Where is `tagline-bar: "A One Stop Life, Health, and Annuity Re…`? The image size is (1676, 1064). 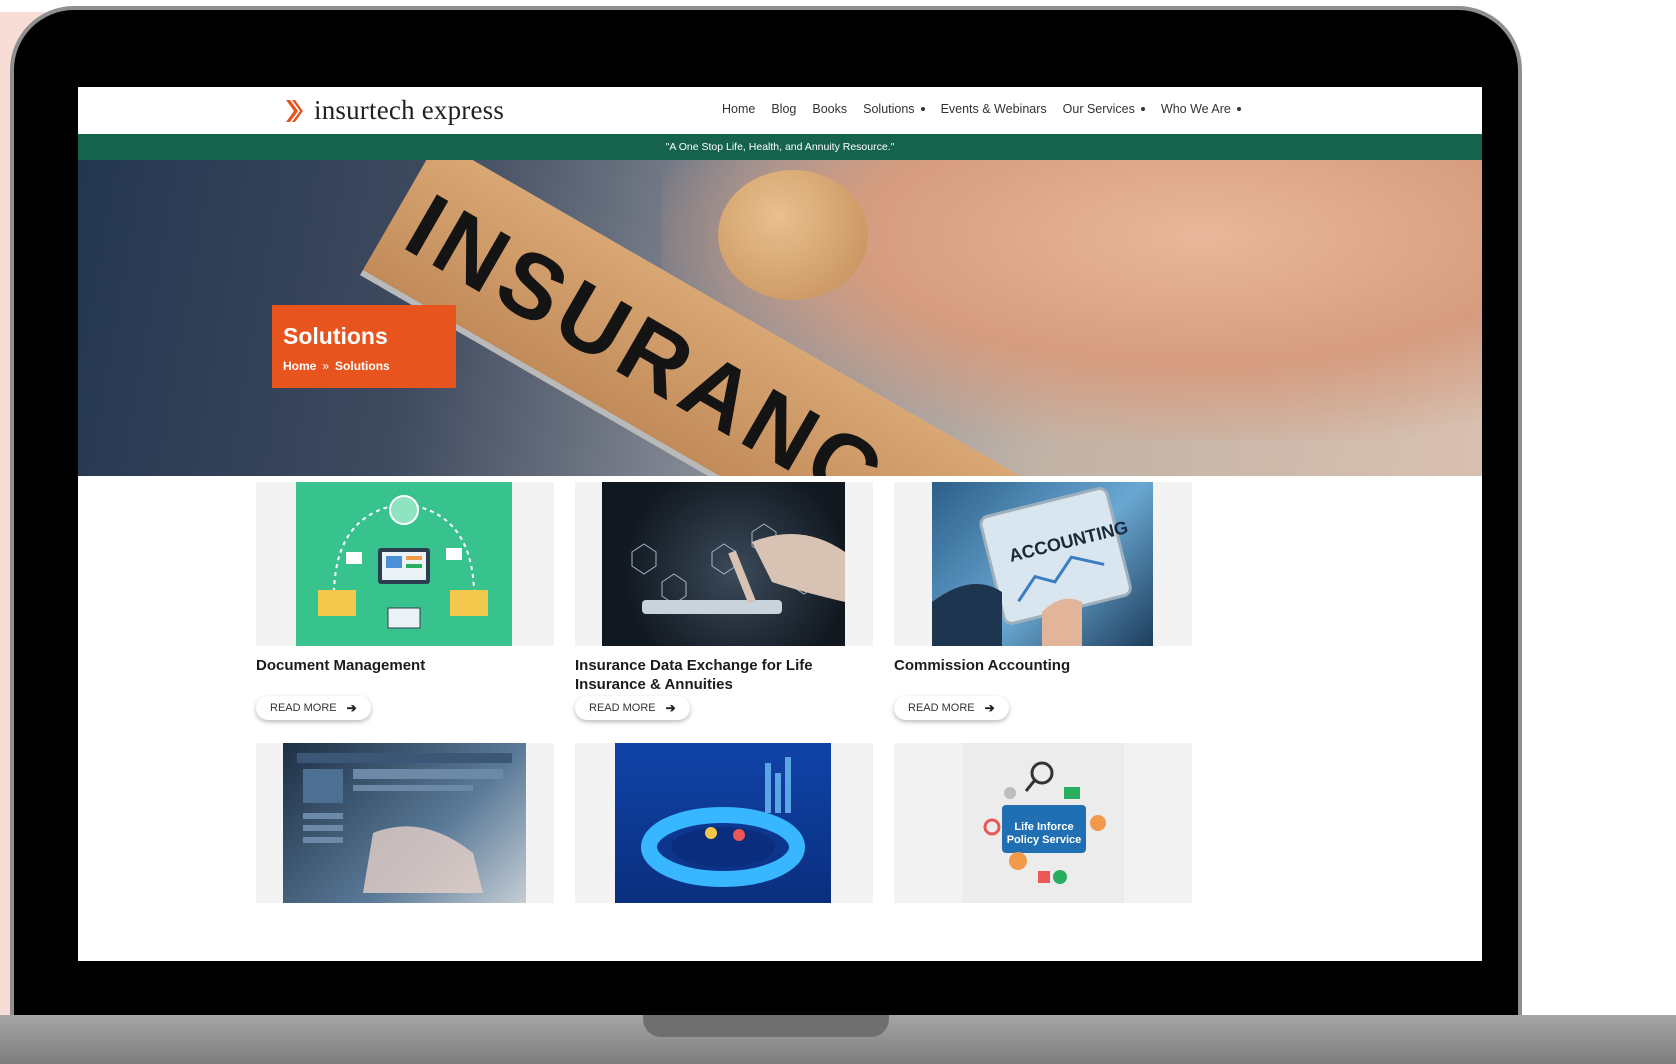
tagline-bar: "A One Stop Life, Health, and Annuity Re… is located at coordinates (780, 147).